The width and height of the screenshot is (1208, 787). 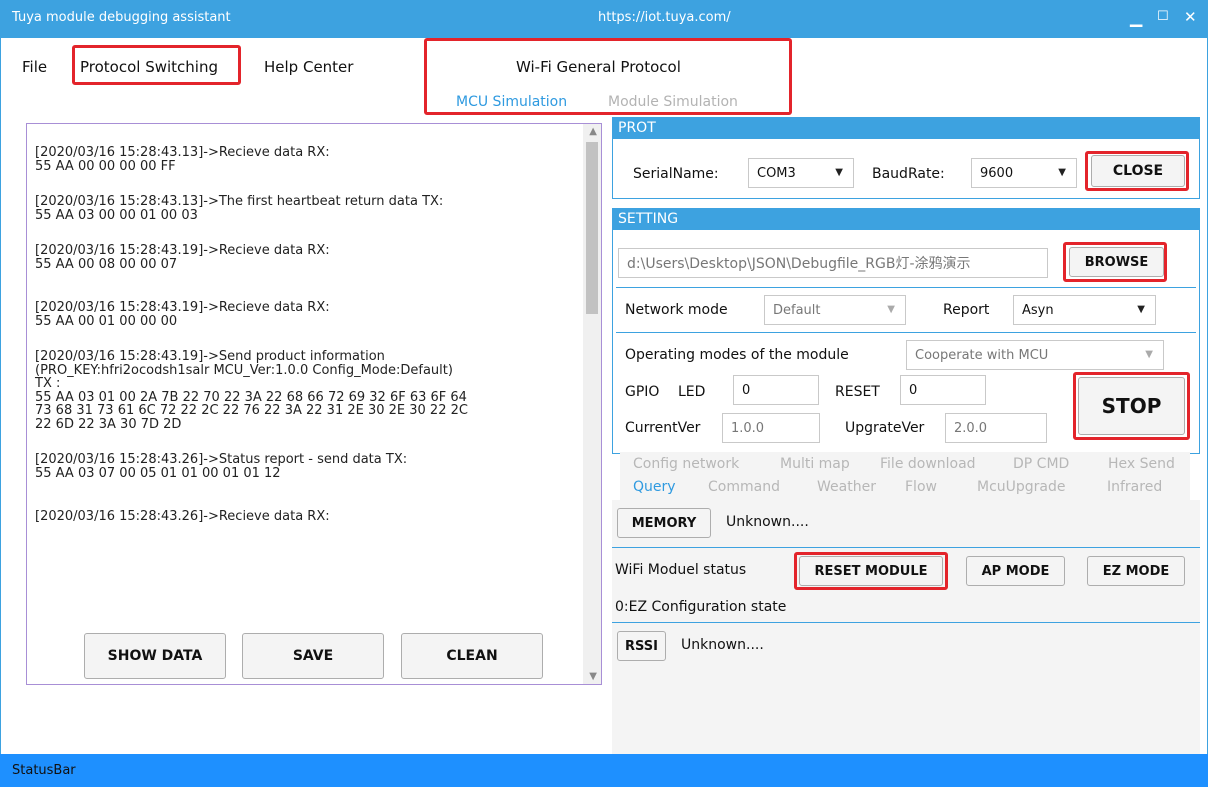 I want to click on status-bar: StatusBar, so click(x=604, y=770).